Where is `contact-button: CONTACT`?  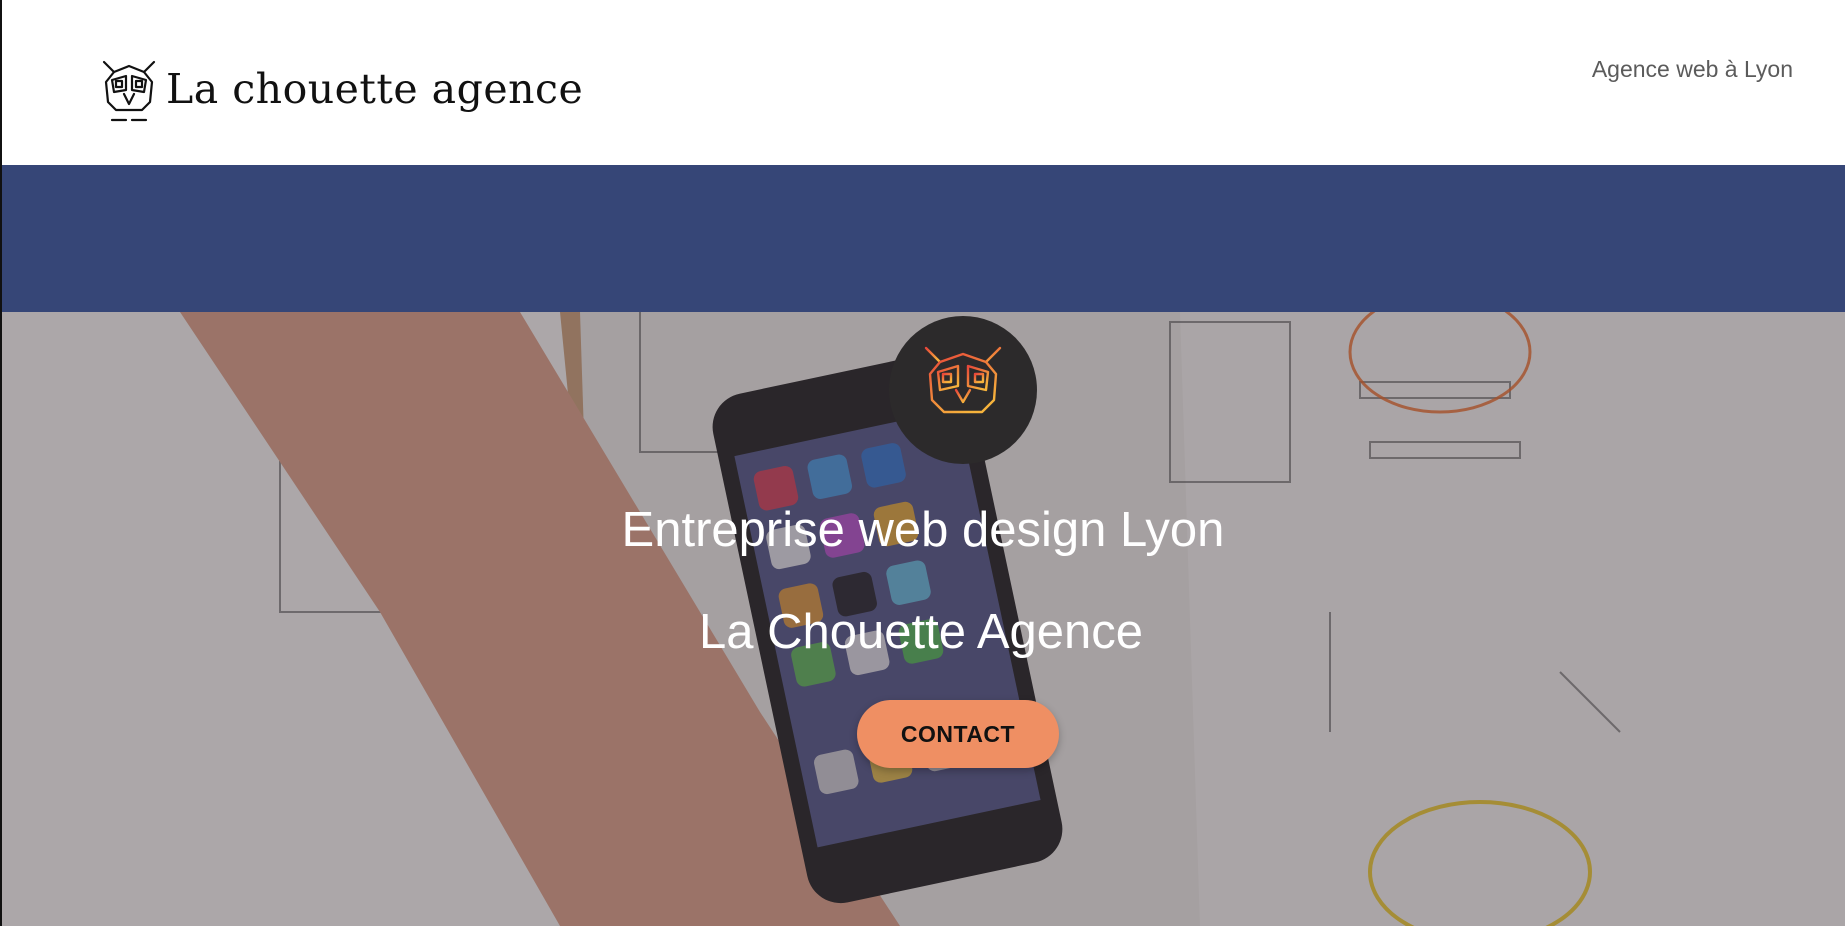 contact-button: CONTACT is located at coordinates (958, 734).